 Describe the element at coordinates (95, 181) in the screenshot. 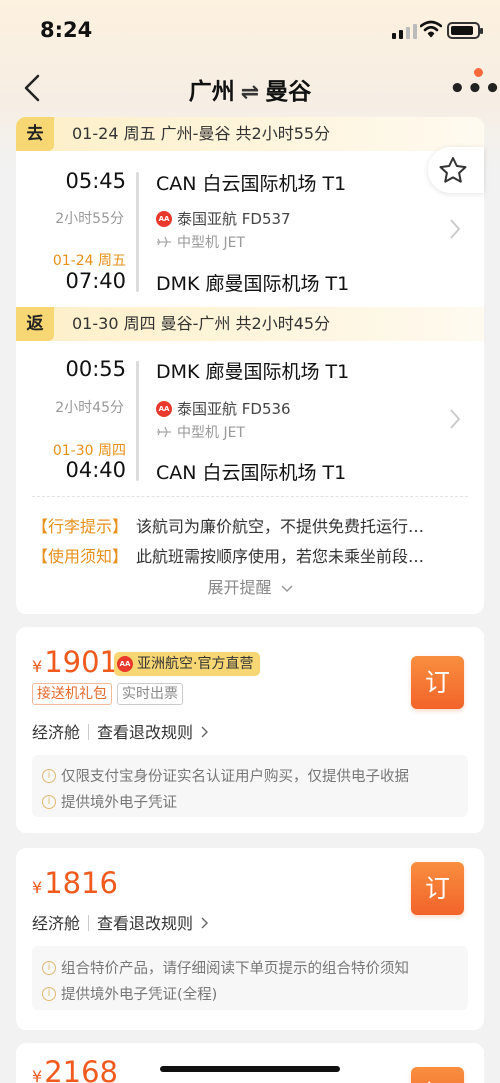

I see `outbound-dep-time: 05:45` at that location.